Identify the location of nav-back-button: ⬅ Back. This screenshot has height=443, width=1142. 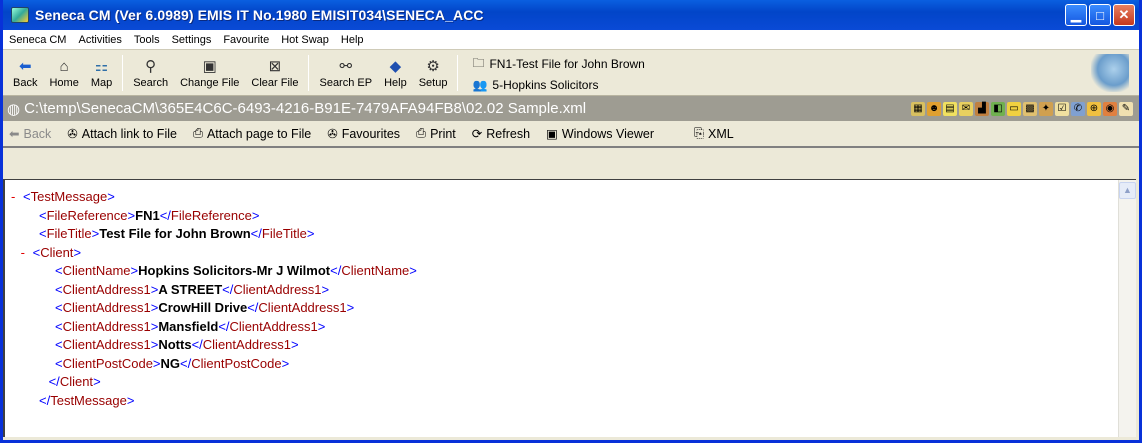
(30, 134).